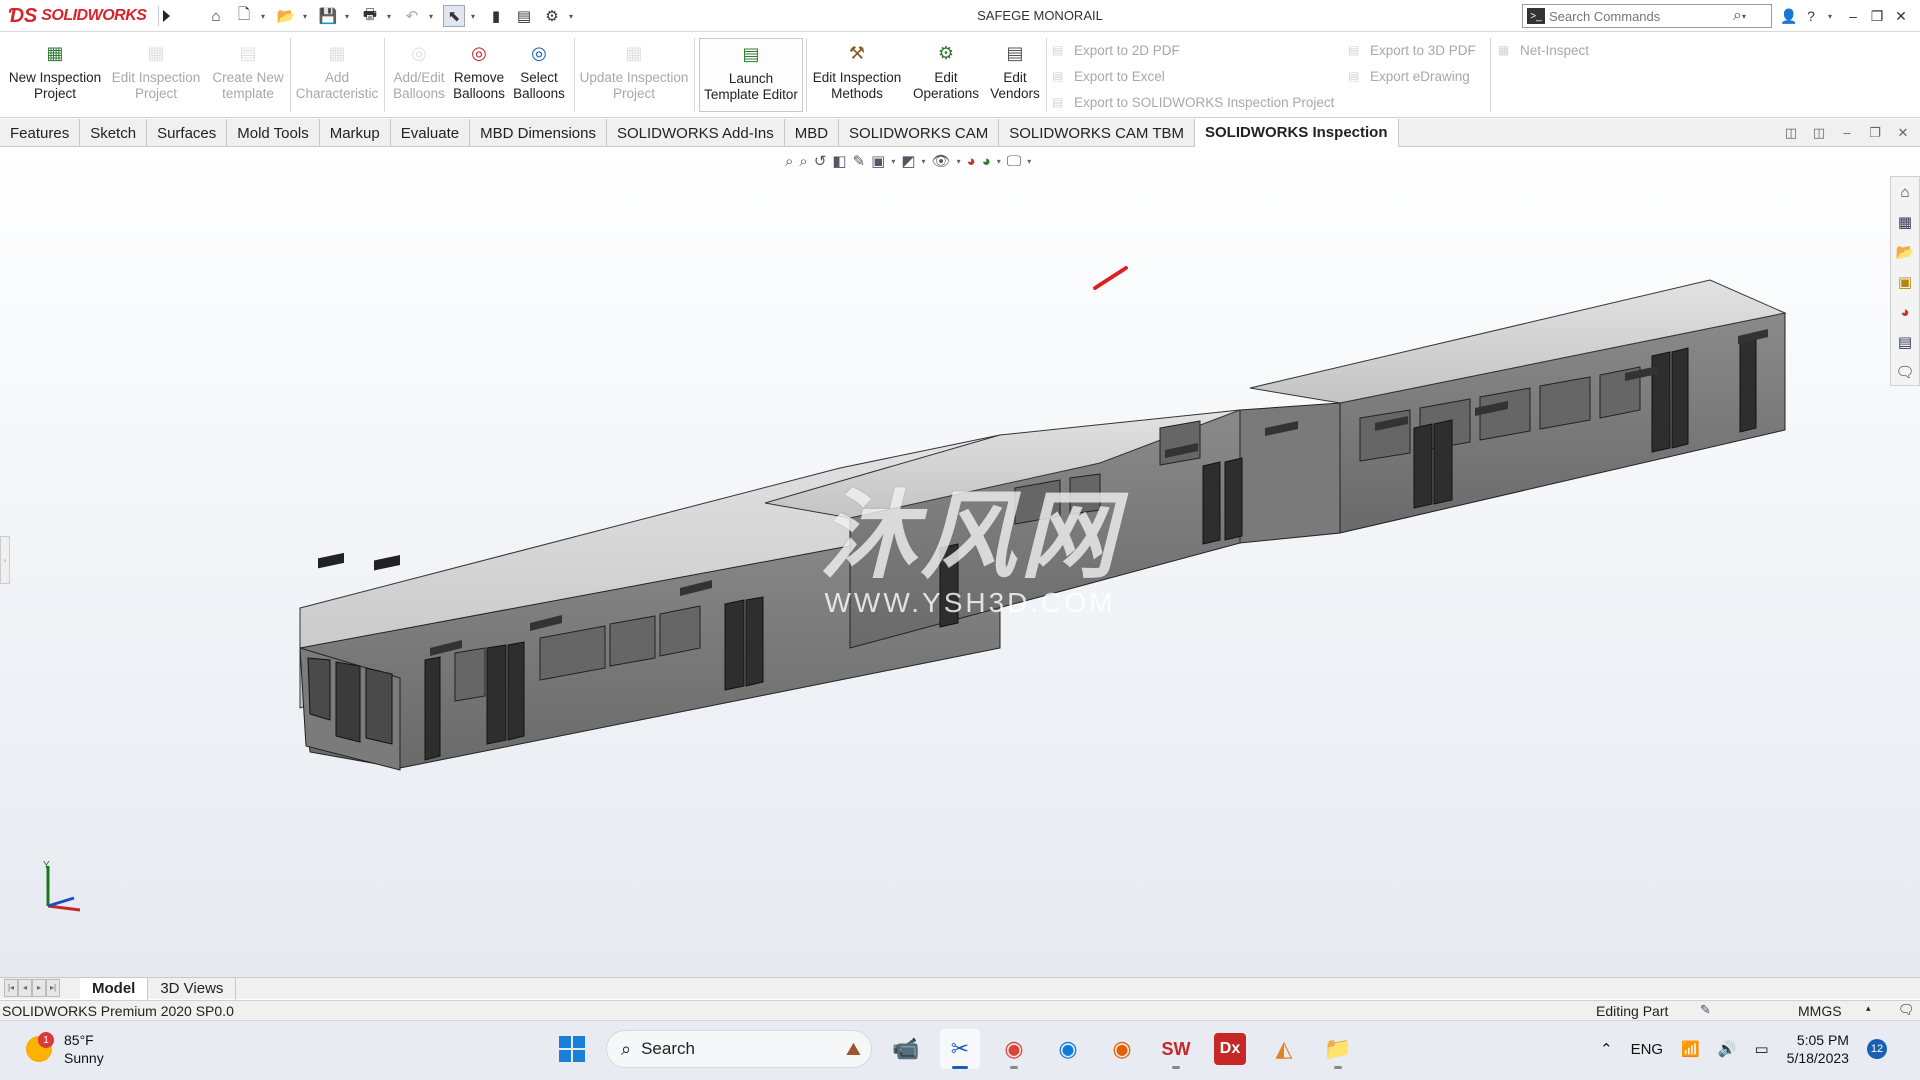 The height and width of the screenshot is (1080, 1920). Describe the element at coordinates (634, 75) in the screenshot. I see `update-inspection-project-button: ▦ Update Inspection Project` at that location.